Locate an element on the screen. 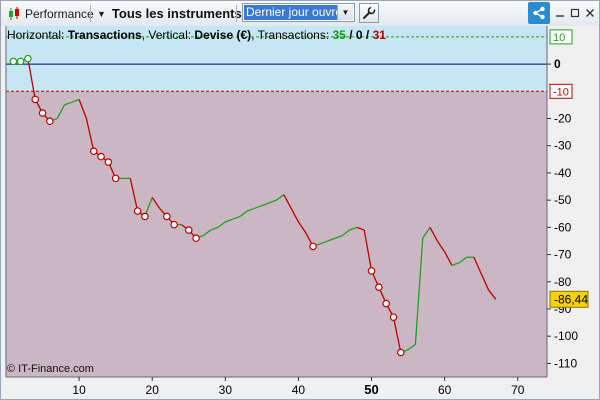  y-tick-label: -110 is located at coordinates (565, 363).